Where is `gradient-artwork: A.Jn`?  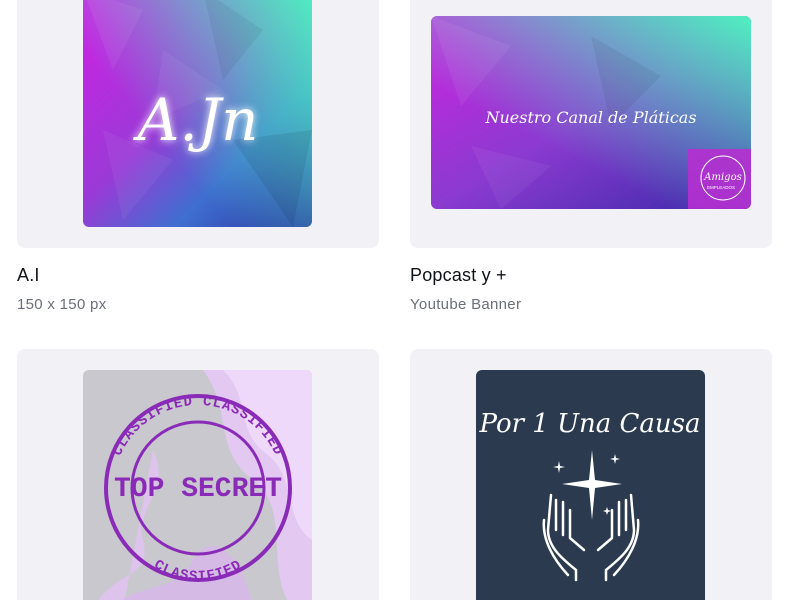 gradient-artwork: A.Jn is located at coordinates (197, 113).